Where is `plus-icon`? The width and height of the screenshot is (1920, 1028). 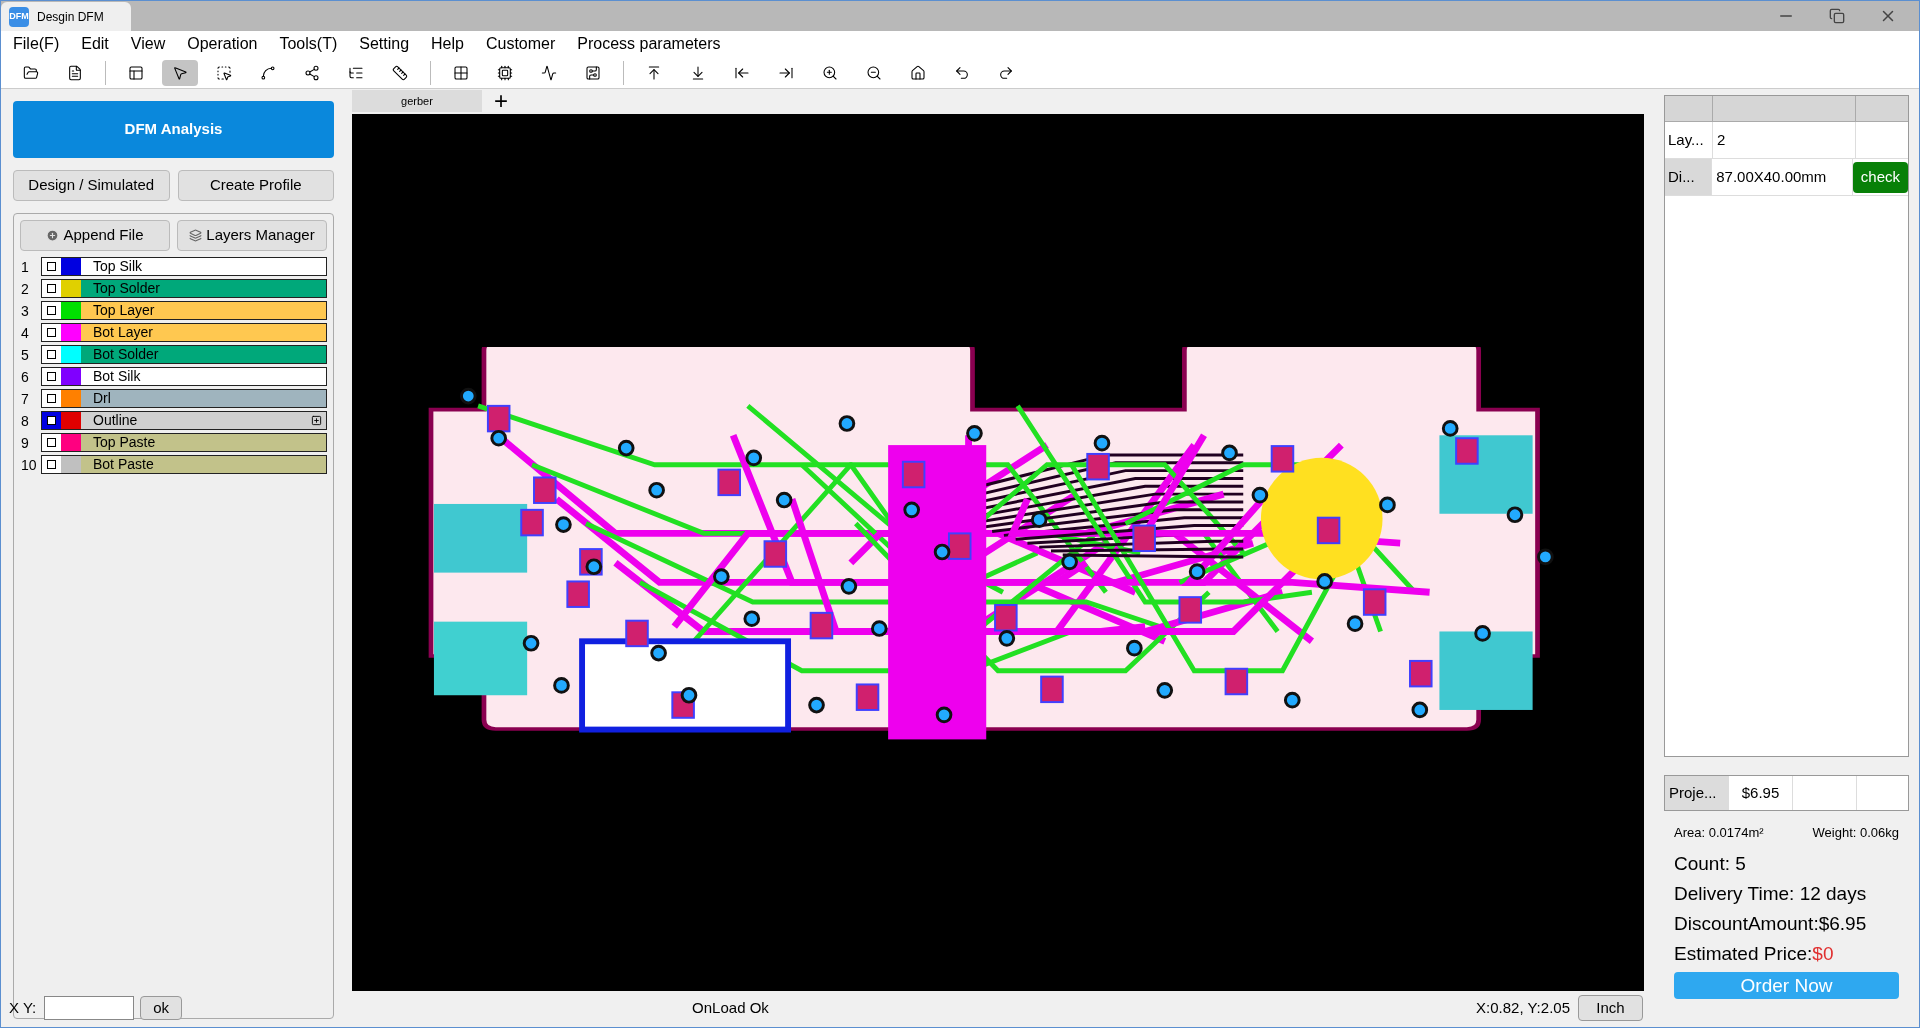 plus-icon is located at coordinates (53, 235).